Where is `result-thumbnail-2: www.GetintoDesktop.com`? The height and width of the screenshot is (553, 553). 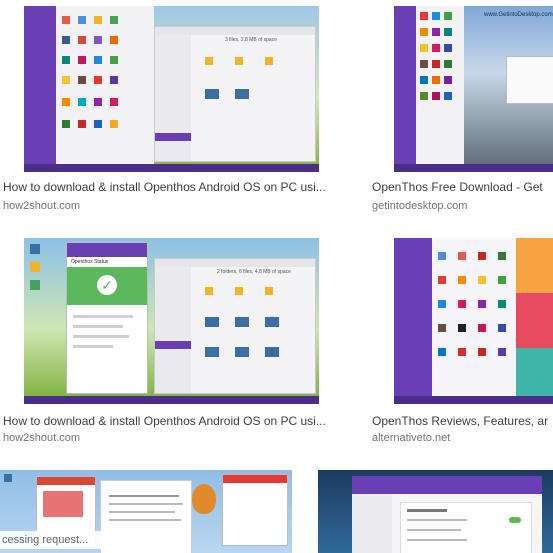
result-thumbnail-2: www.GetintoDesktop.com is located at coordinates (473, 89).